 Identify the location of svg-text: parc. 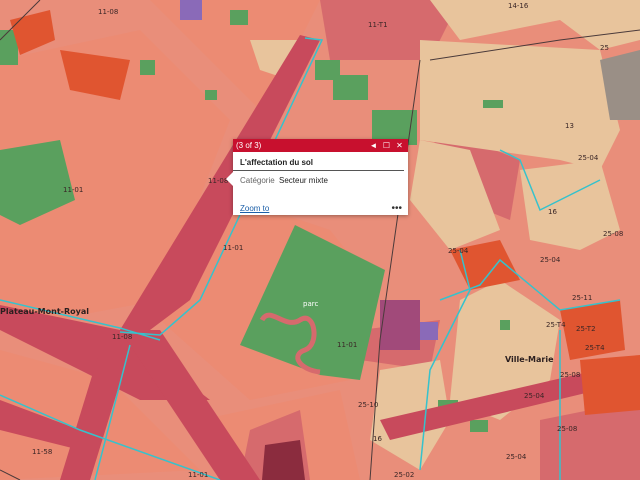
(310, 304).